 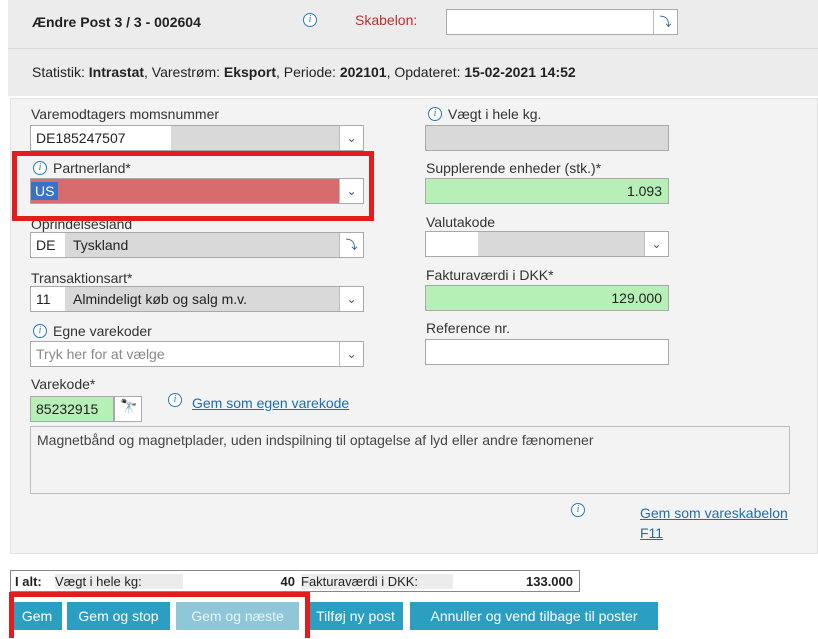 What do you see at coordinates (128, 409) in the screenshot?
I see `binoculars-icon: 🔭` at bounding box center [128, 409].